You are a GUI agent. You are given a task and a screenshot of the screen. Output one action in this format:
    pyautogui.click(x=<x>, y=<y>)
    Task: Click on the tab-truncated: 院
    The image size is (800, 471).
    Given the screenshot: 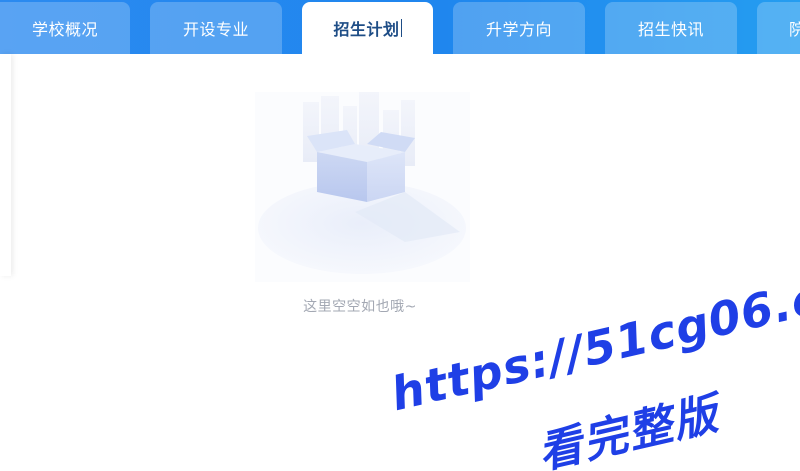 What is the action you would take?
    pyautogui.click(x=778, y=28)
    